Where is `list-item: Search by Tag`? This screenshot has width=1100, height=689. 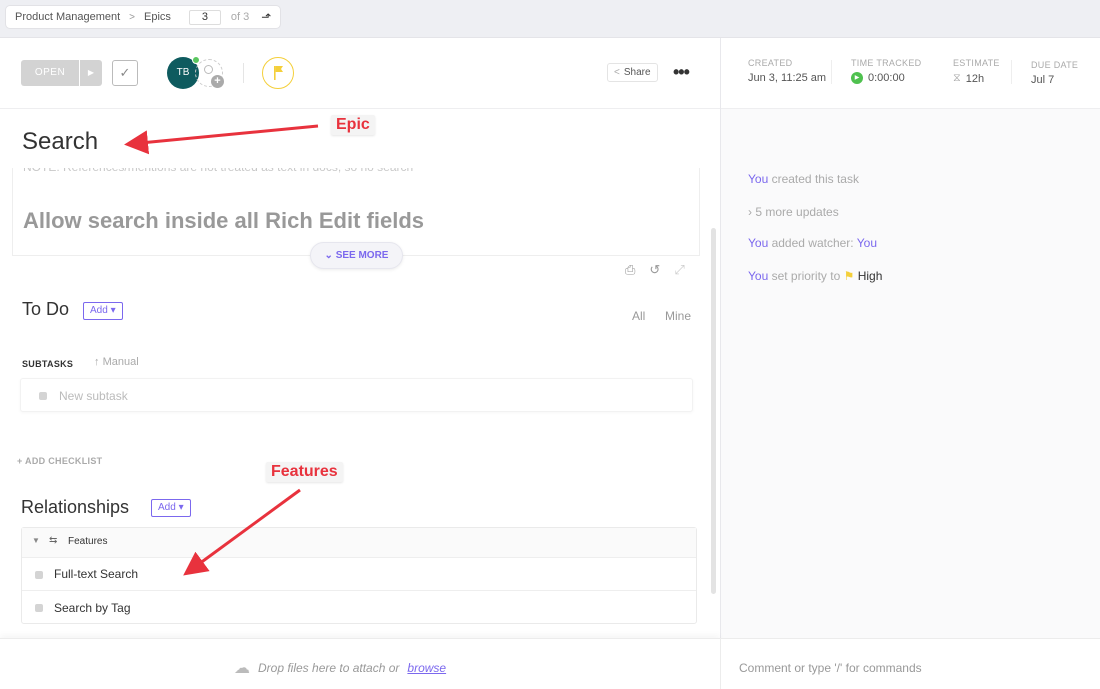 list-item: Search by Tag is located at coordinates (359, 607).